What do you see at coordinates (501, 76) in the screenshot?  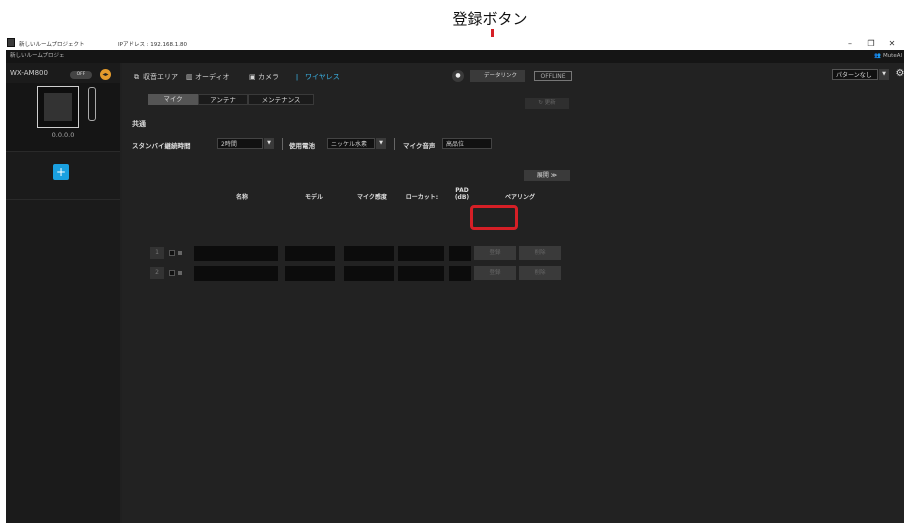 I see `datalink-label: データリンク` at bounding box center [501, 76].